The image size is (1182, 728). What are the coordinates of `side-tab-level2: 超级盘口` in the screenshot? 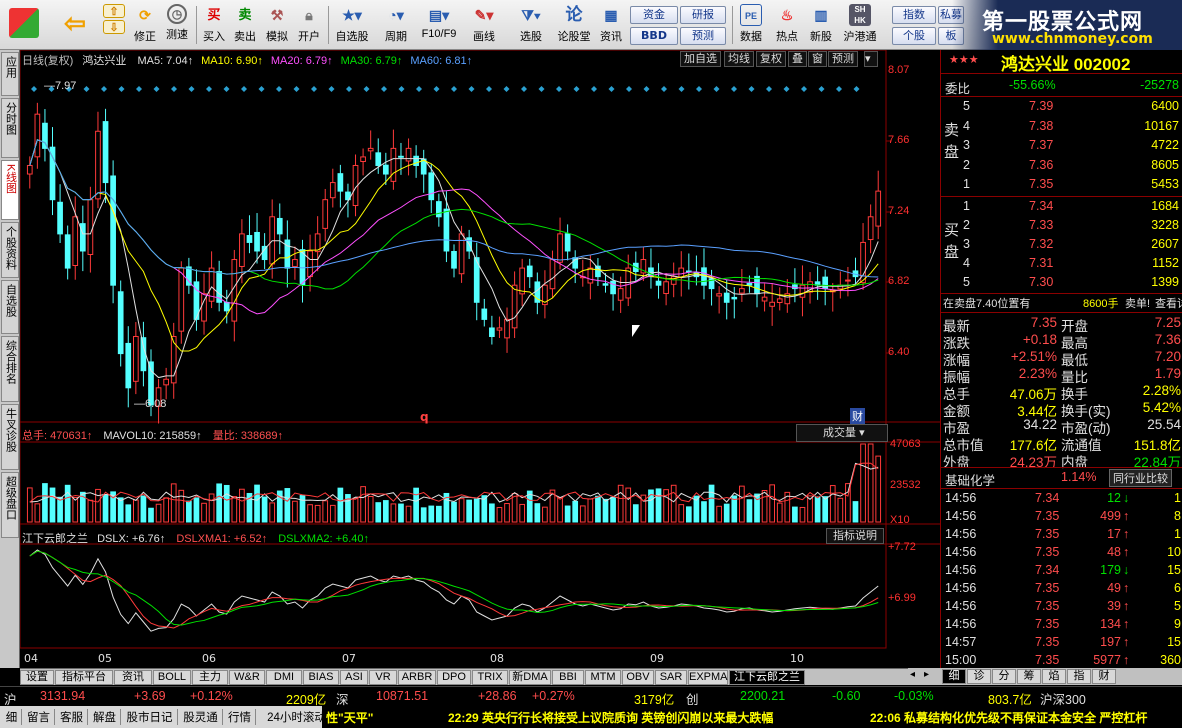 It's located at (10, 505).